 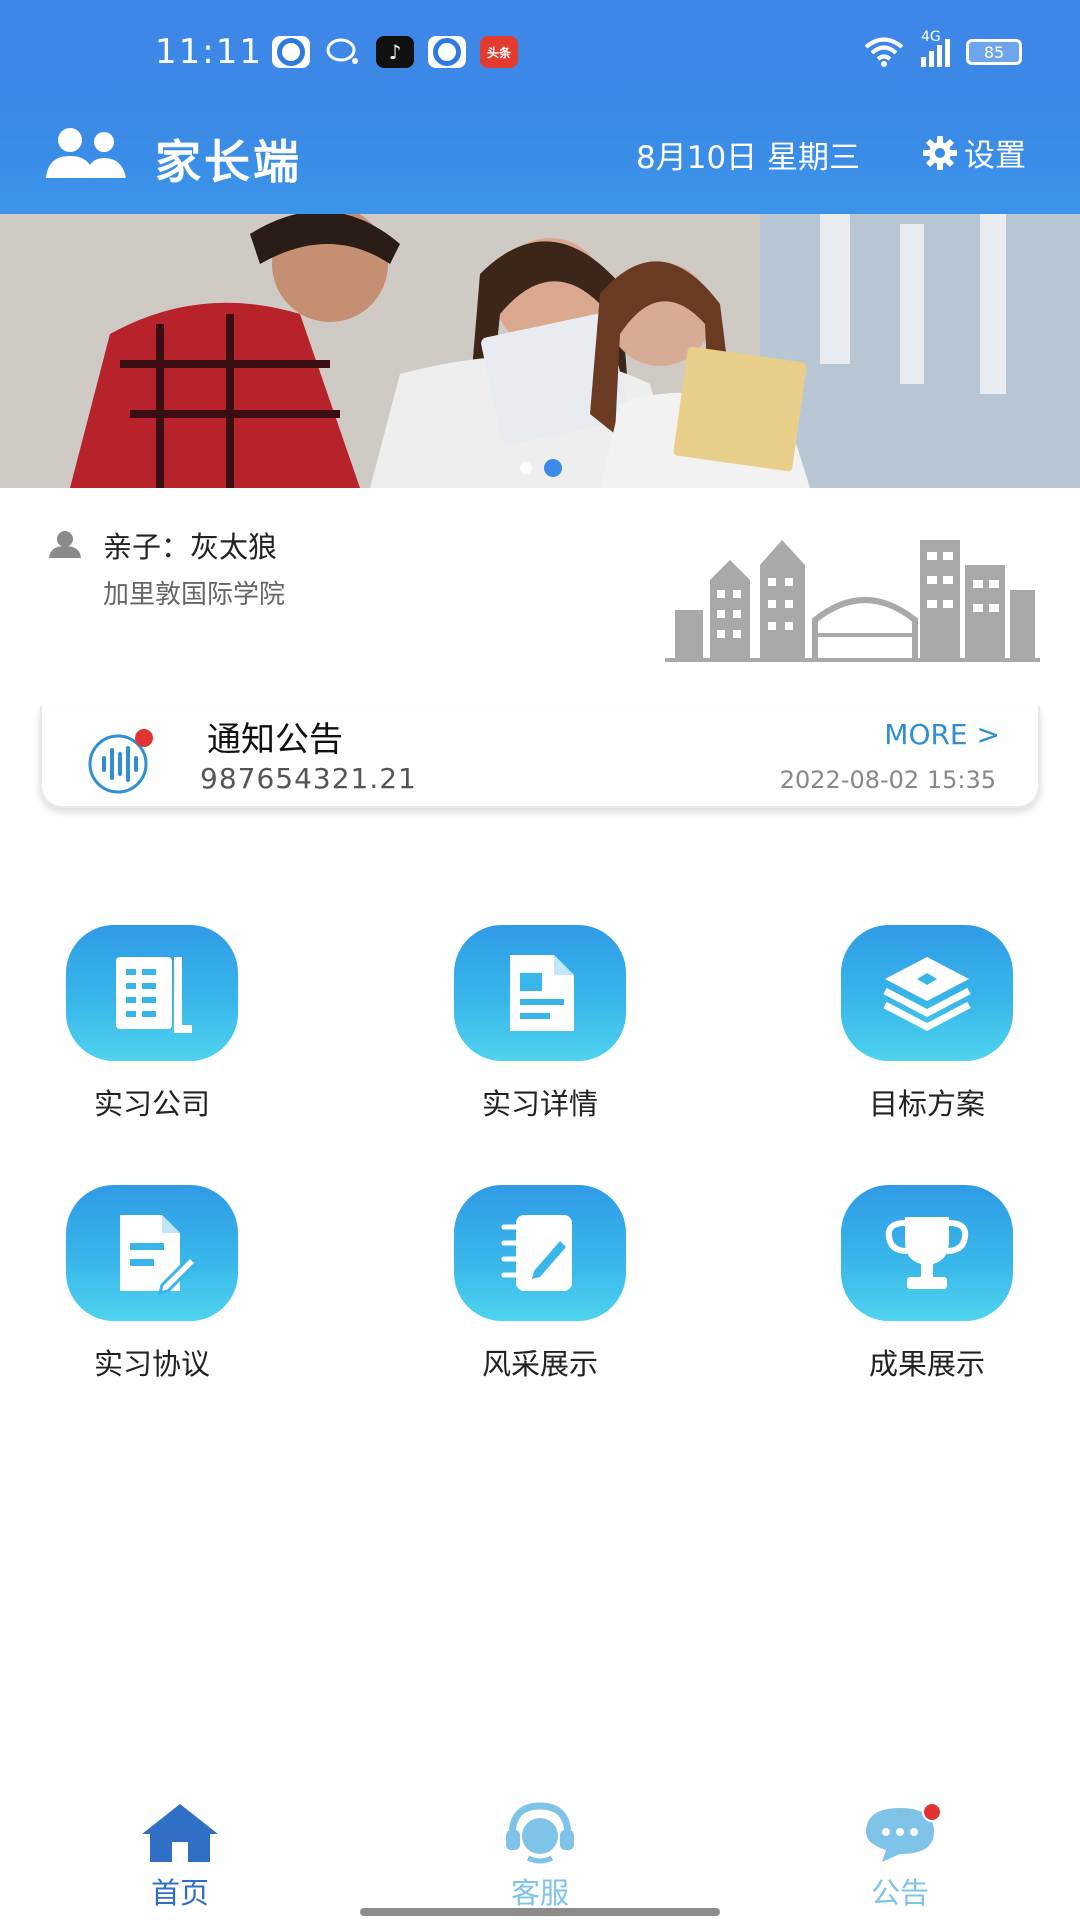 I want to click on notice-title: 通知公告, so click(x=275, y=740).